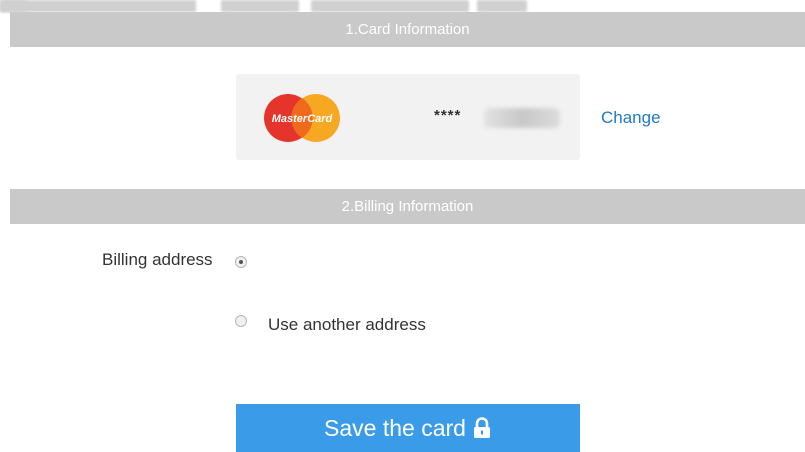 The image size is (805, 452). I want to click on change-card-link: Change, so click(631, 118).